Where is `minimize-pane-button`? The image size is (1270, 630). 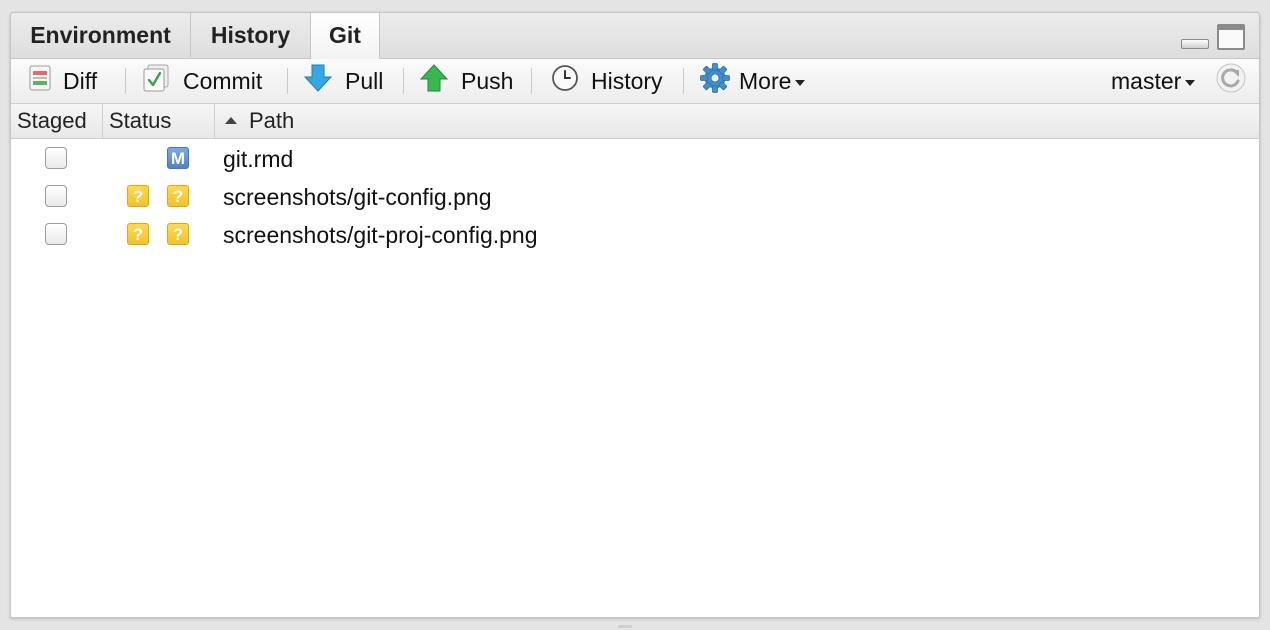 minimize-pane-button is located at coordinates (1195, 44).